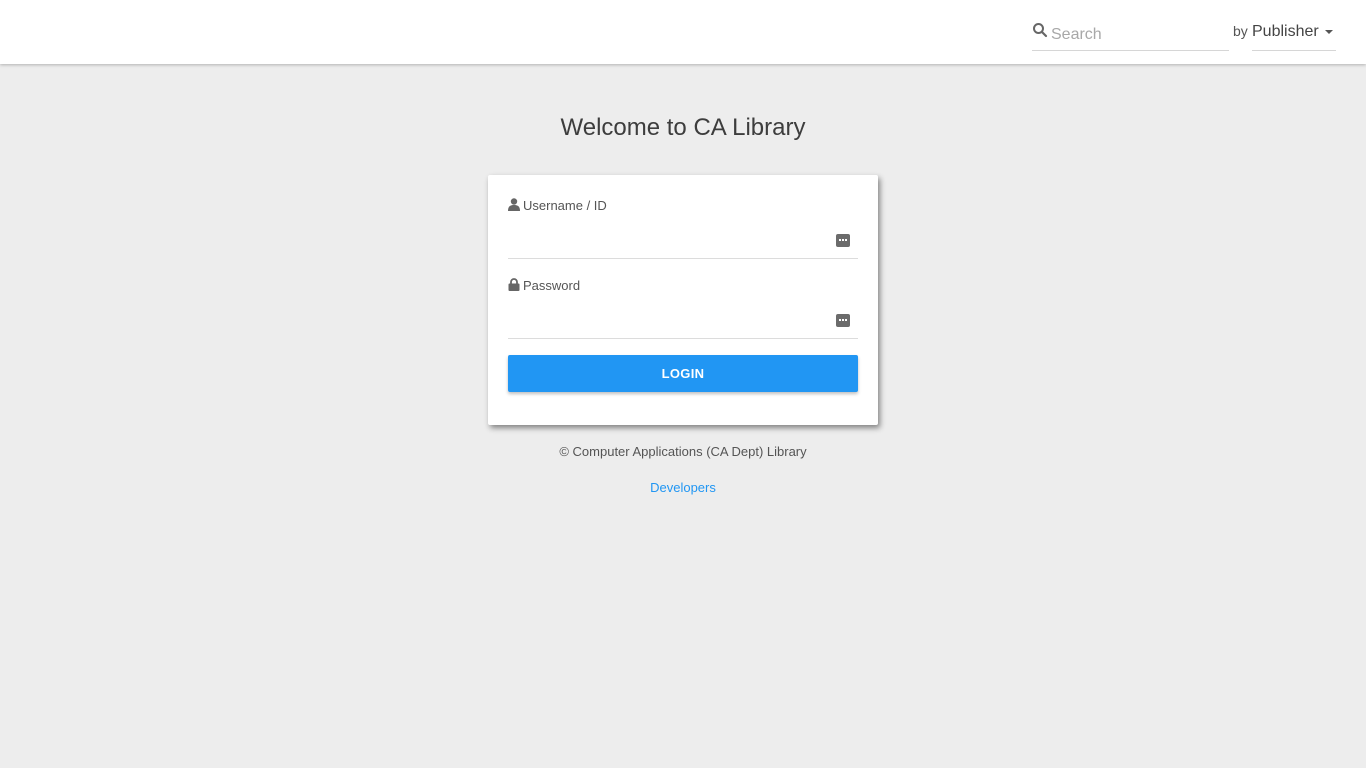  I want to click on username-field-wrap, so click(683, 242).